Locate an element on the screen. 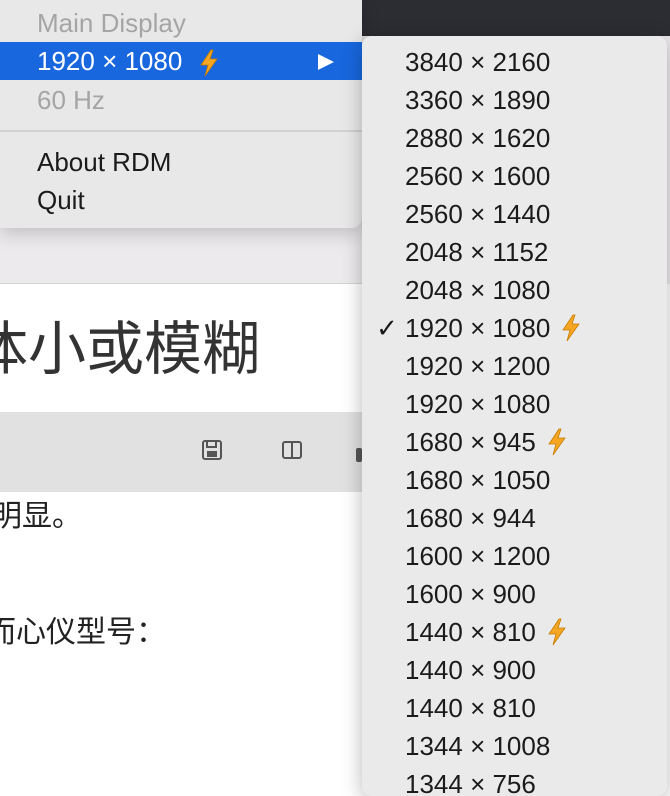  submenu-item-label: 2048 × 1152 is located at coordinates (477, 252).